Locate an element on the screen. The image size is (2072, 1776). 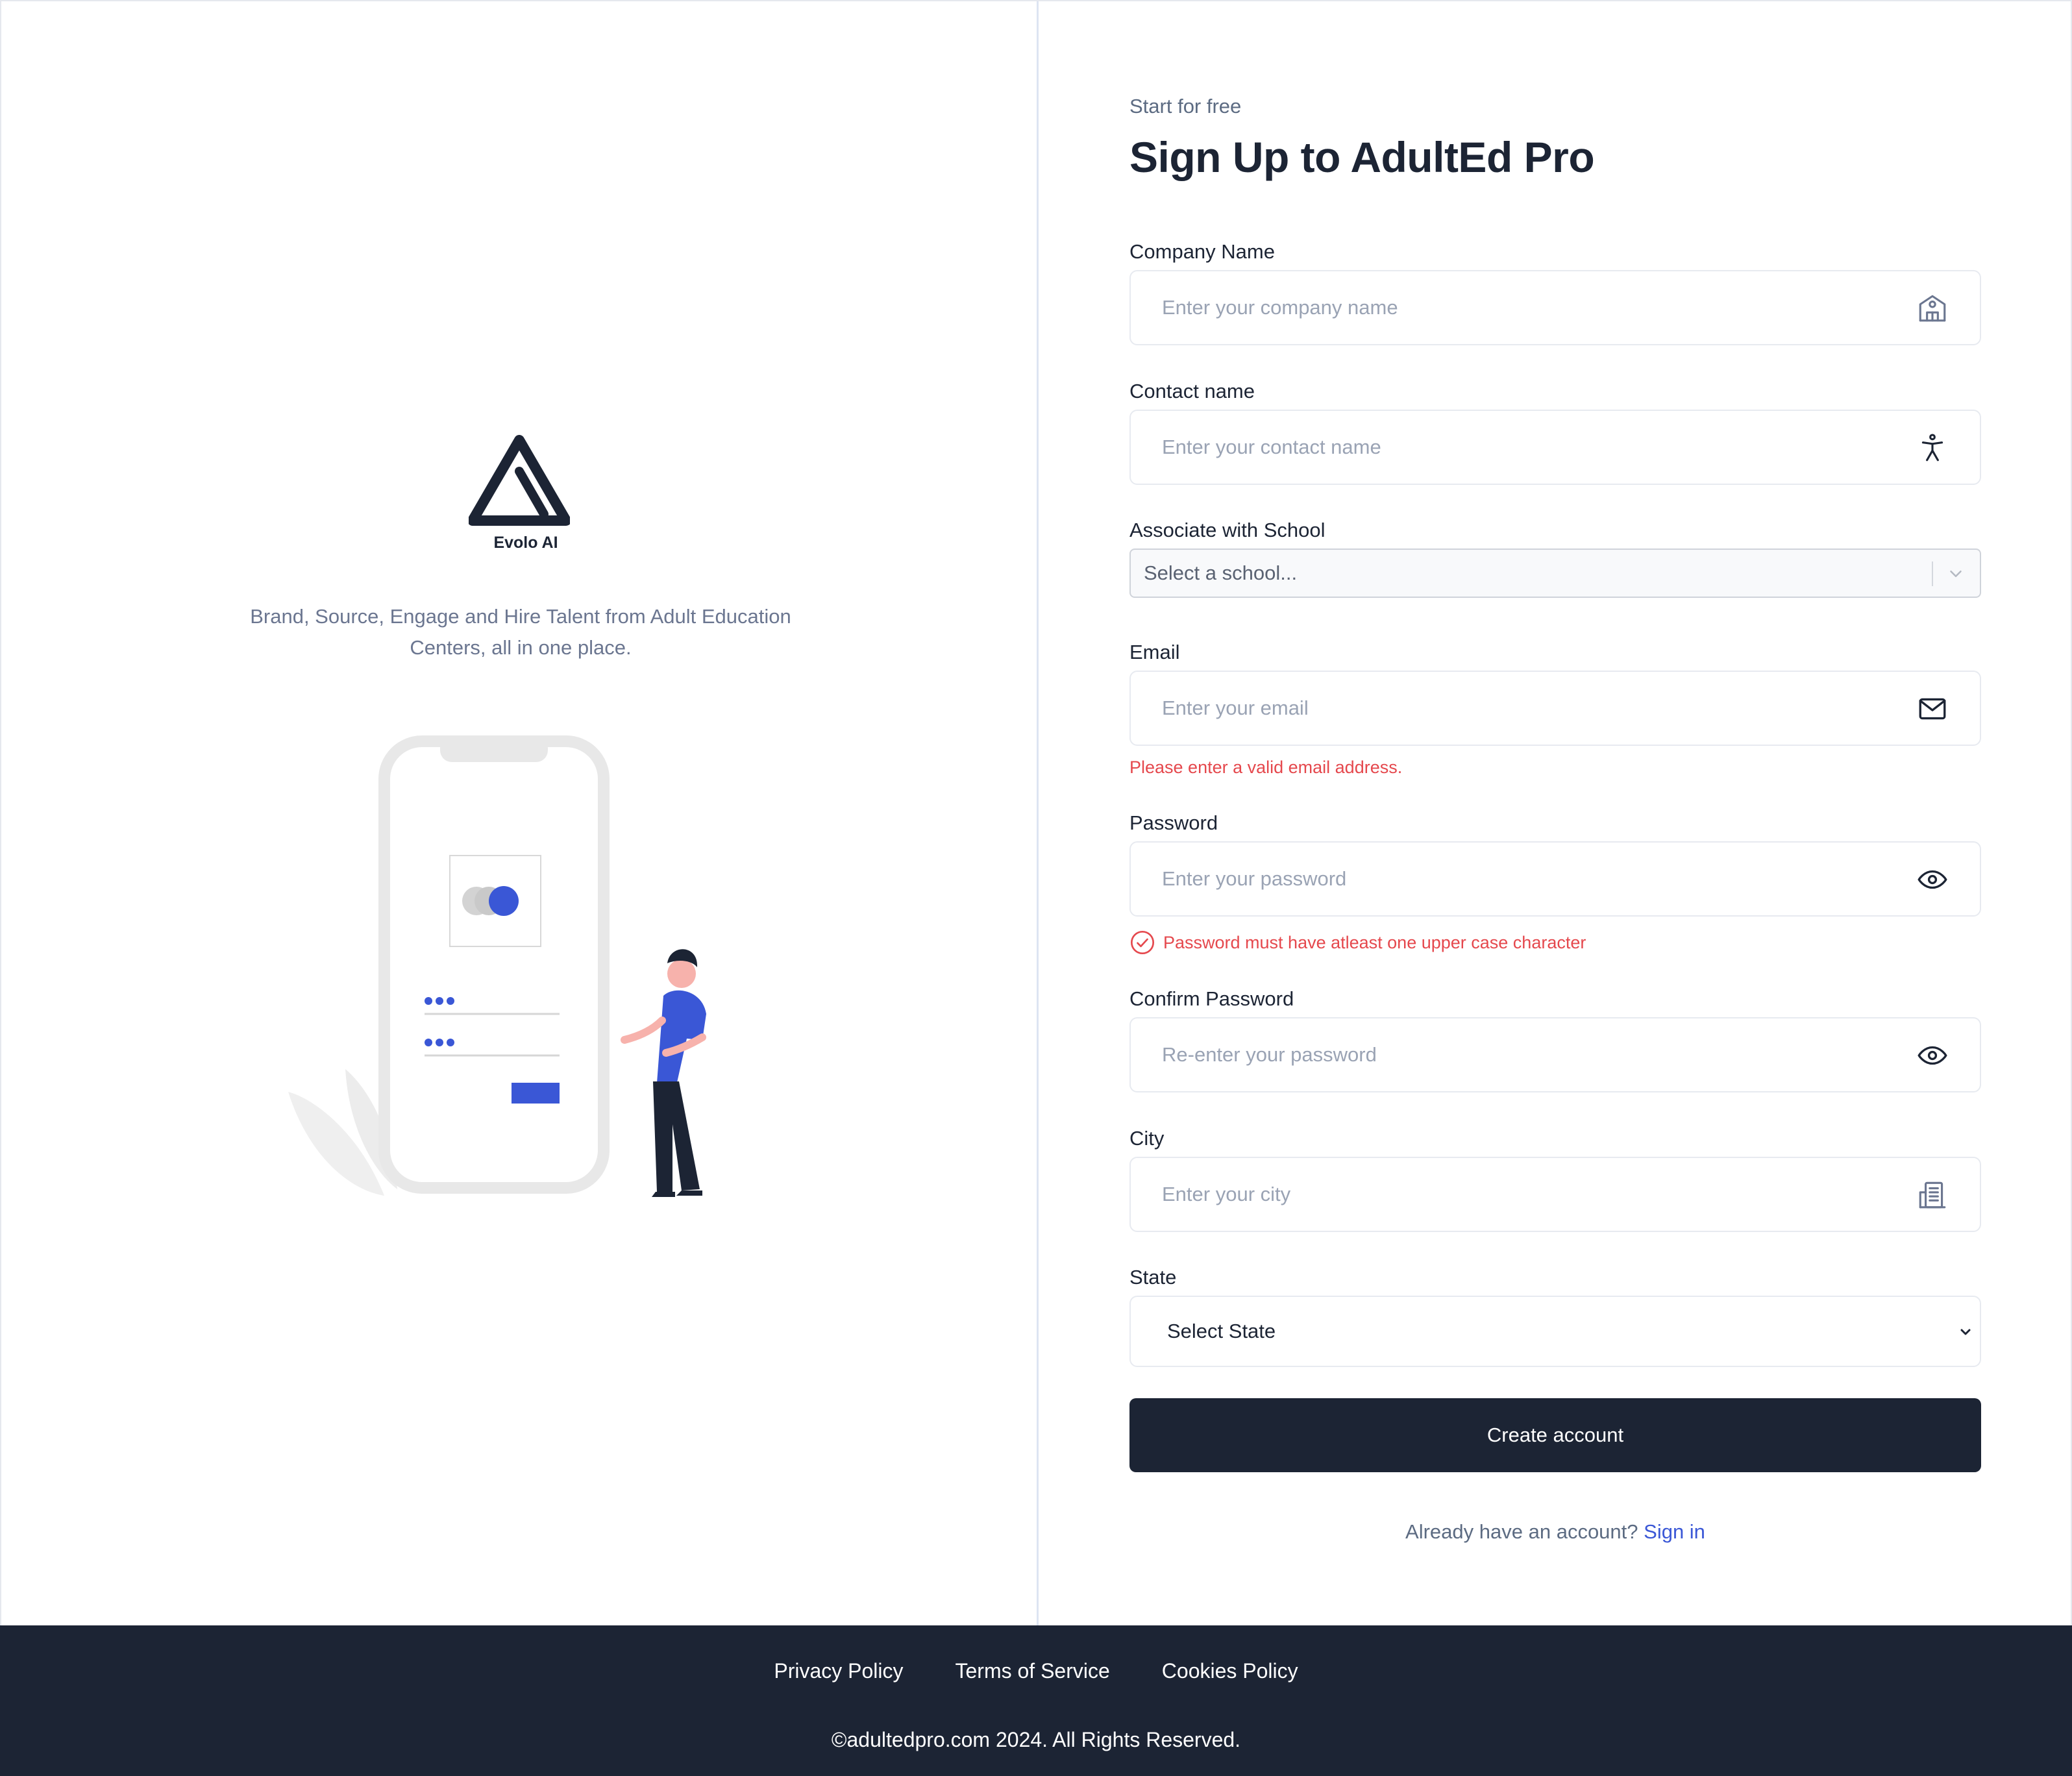
signin-link: Sign in is located at coordinates (1674, 1531).